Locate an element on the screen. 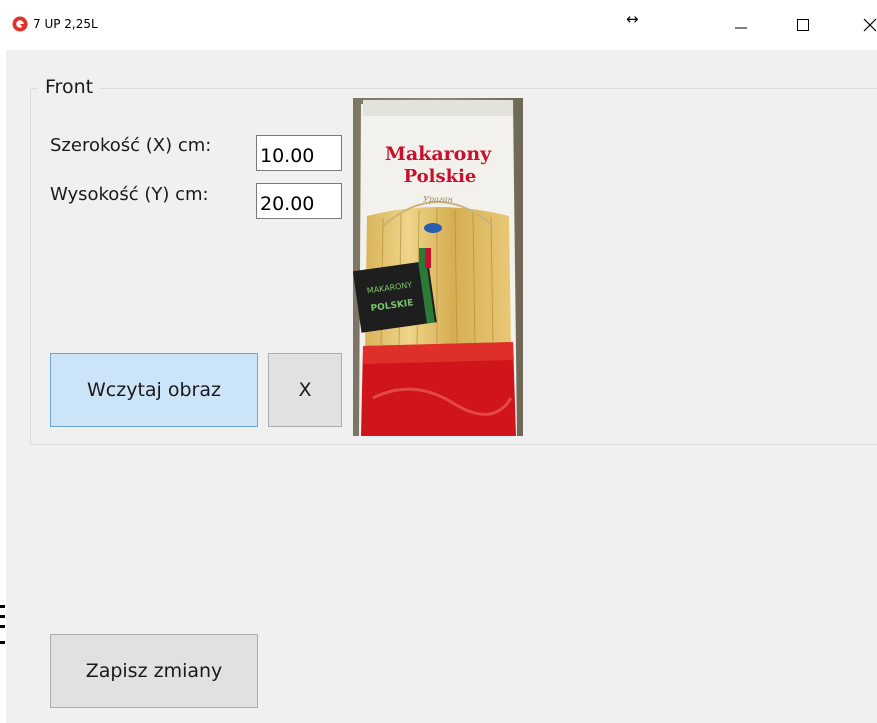 The image size is (877, 723). save-changes-button: Zapisz zmiany is located at coordinates (154, 671).